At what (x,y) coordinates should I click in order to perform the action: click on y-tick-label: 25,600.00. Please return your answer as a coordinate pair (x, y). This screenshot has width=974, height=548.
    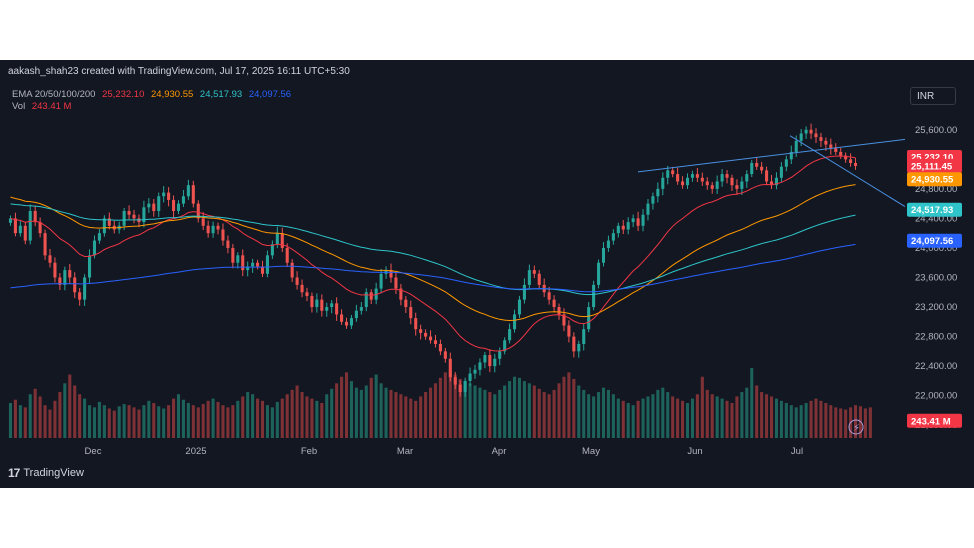
    Looking at the image, I should click on (936, 130).